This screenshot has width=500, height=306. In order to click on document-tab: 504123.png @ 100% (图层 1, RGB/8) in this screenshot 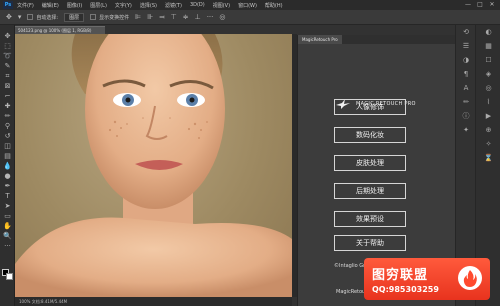, I will do `click(60, 30)`.